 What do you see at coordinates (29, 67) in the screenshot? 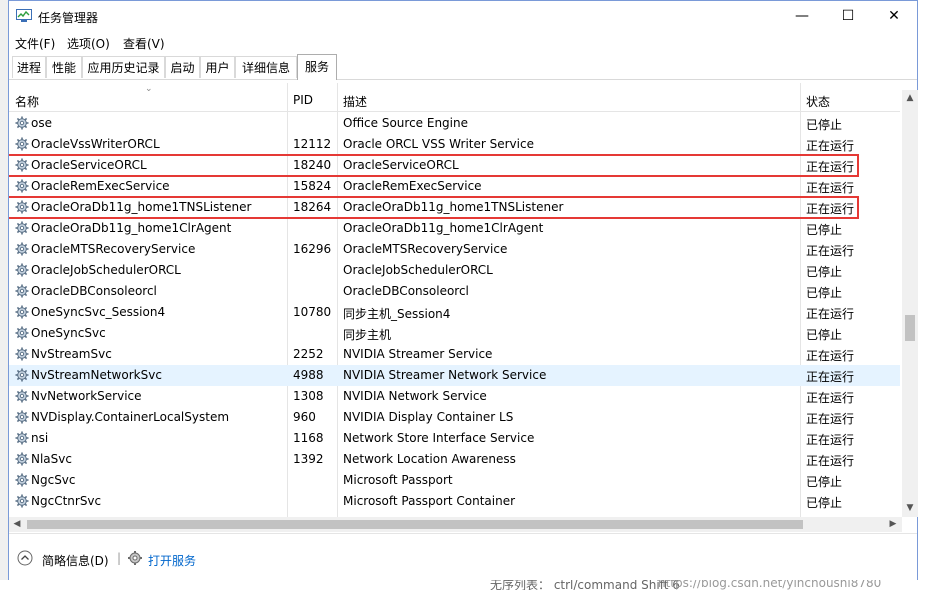
I see `tab-processes: 进程` at bounding box center [29, 67].